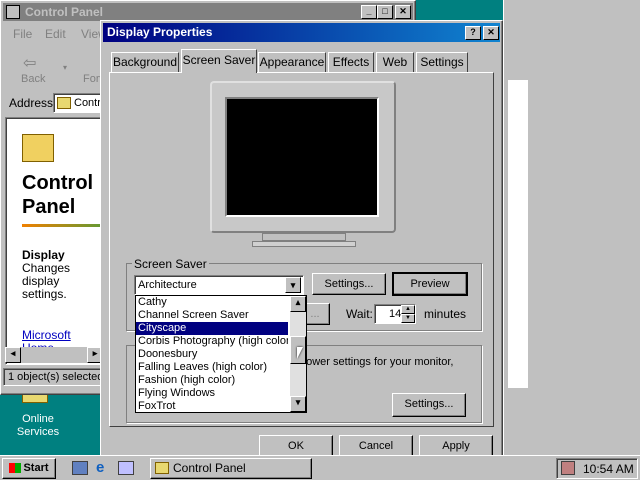 This screenshot has width=640, height=480. Describe the element at coordinates (351, 62) in the screenshot. I see `tab-effects: Effects` at that location.